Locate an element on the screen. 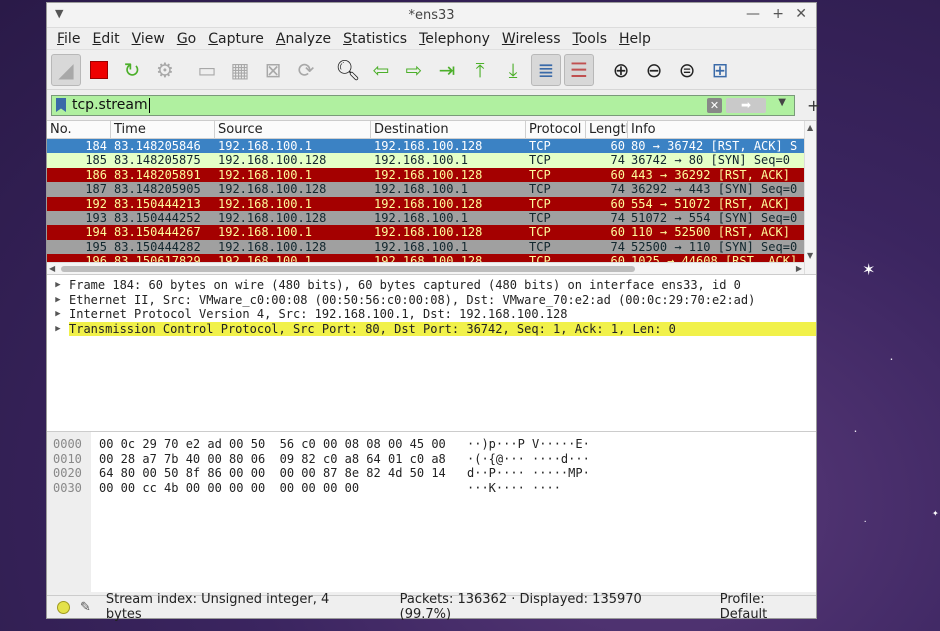 The width and height of the screenshot is (940, 631). column-time: Time is located at coordinates (163, 129).